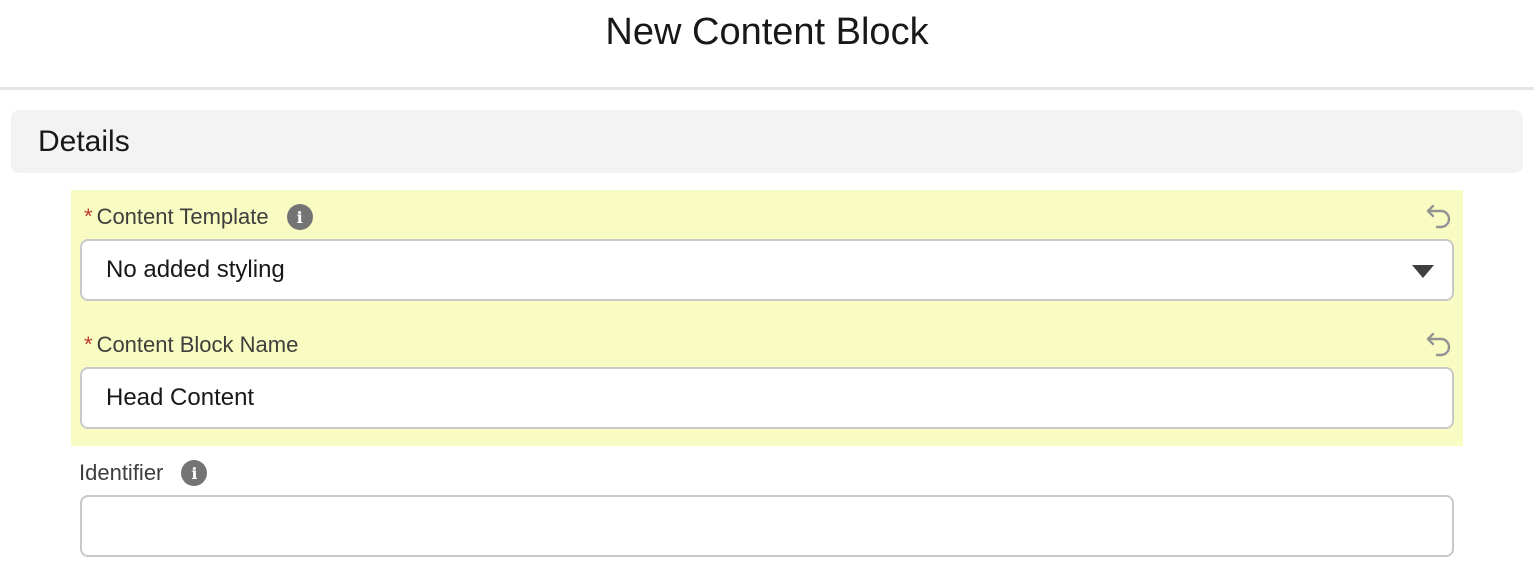 The image size is (1534, 576). What do you see at coordinates (767, 141) in the screenshot?
I see `section-header-details: Details` at bounding box center [767, 141].